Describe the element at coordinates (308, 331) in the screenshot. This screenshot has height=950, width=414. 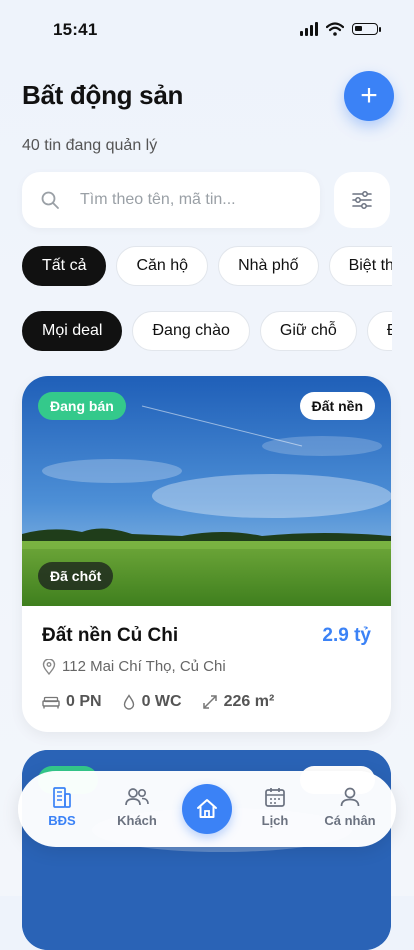
I see `deal-chip-reserved: Giữ chỗ` at that location.